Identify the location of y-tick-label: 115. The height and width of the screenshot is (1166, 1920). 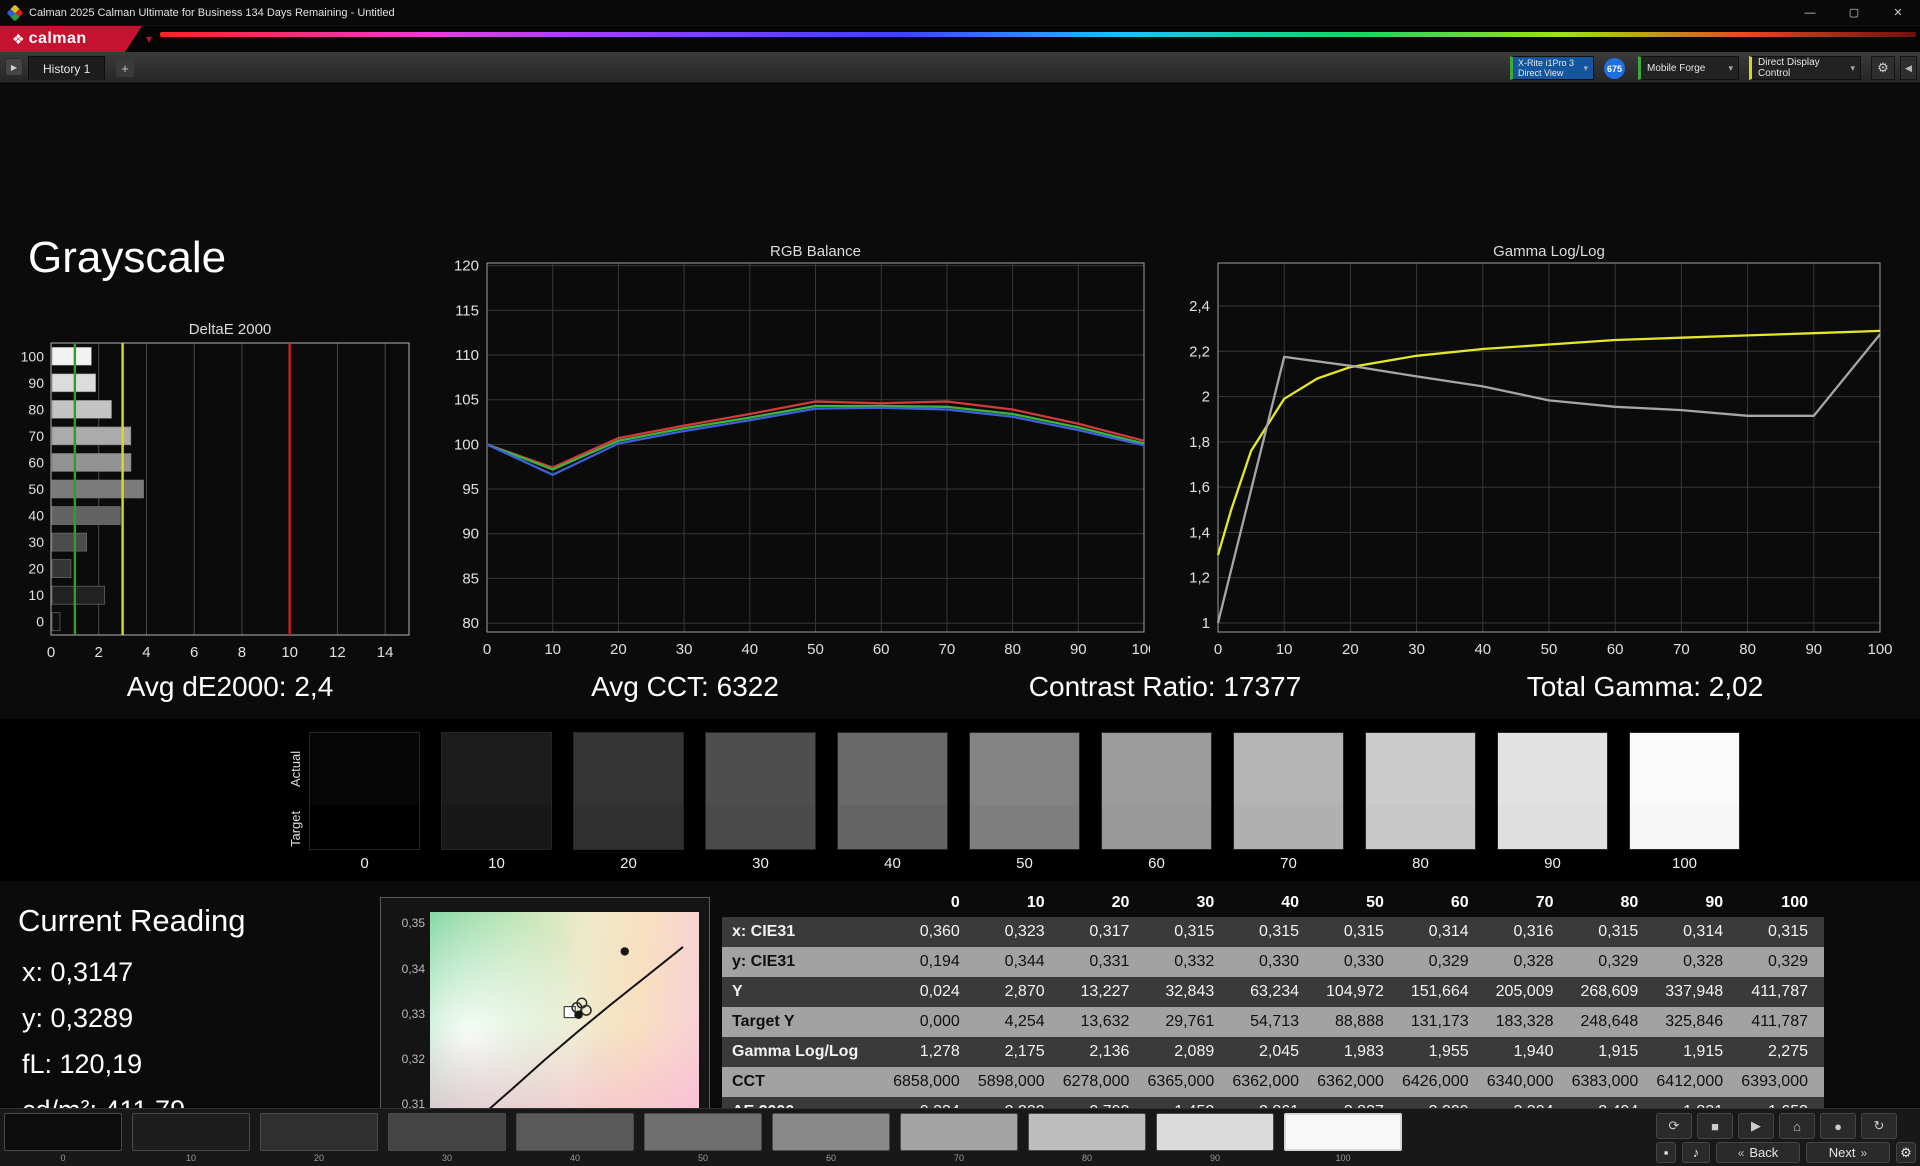
(467, 310).